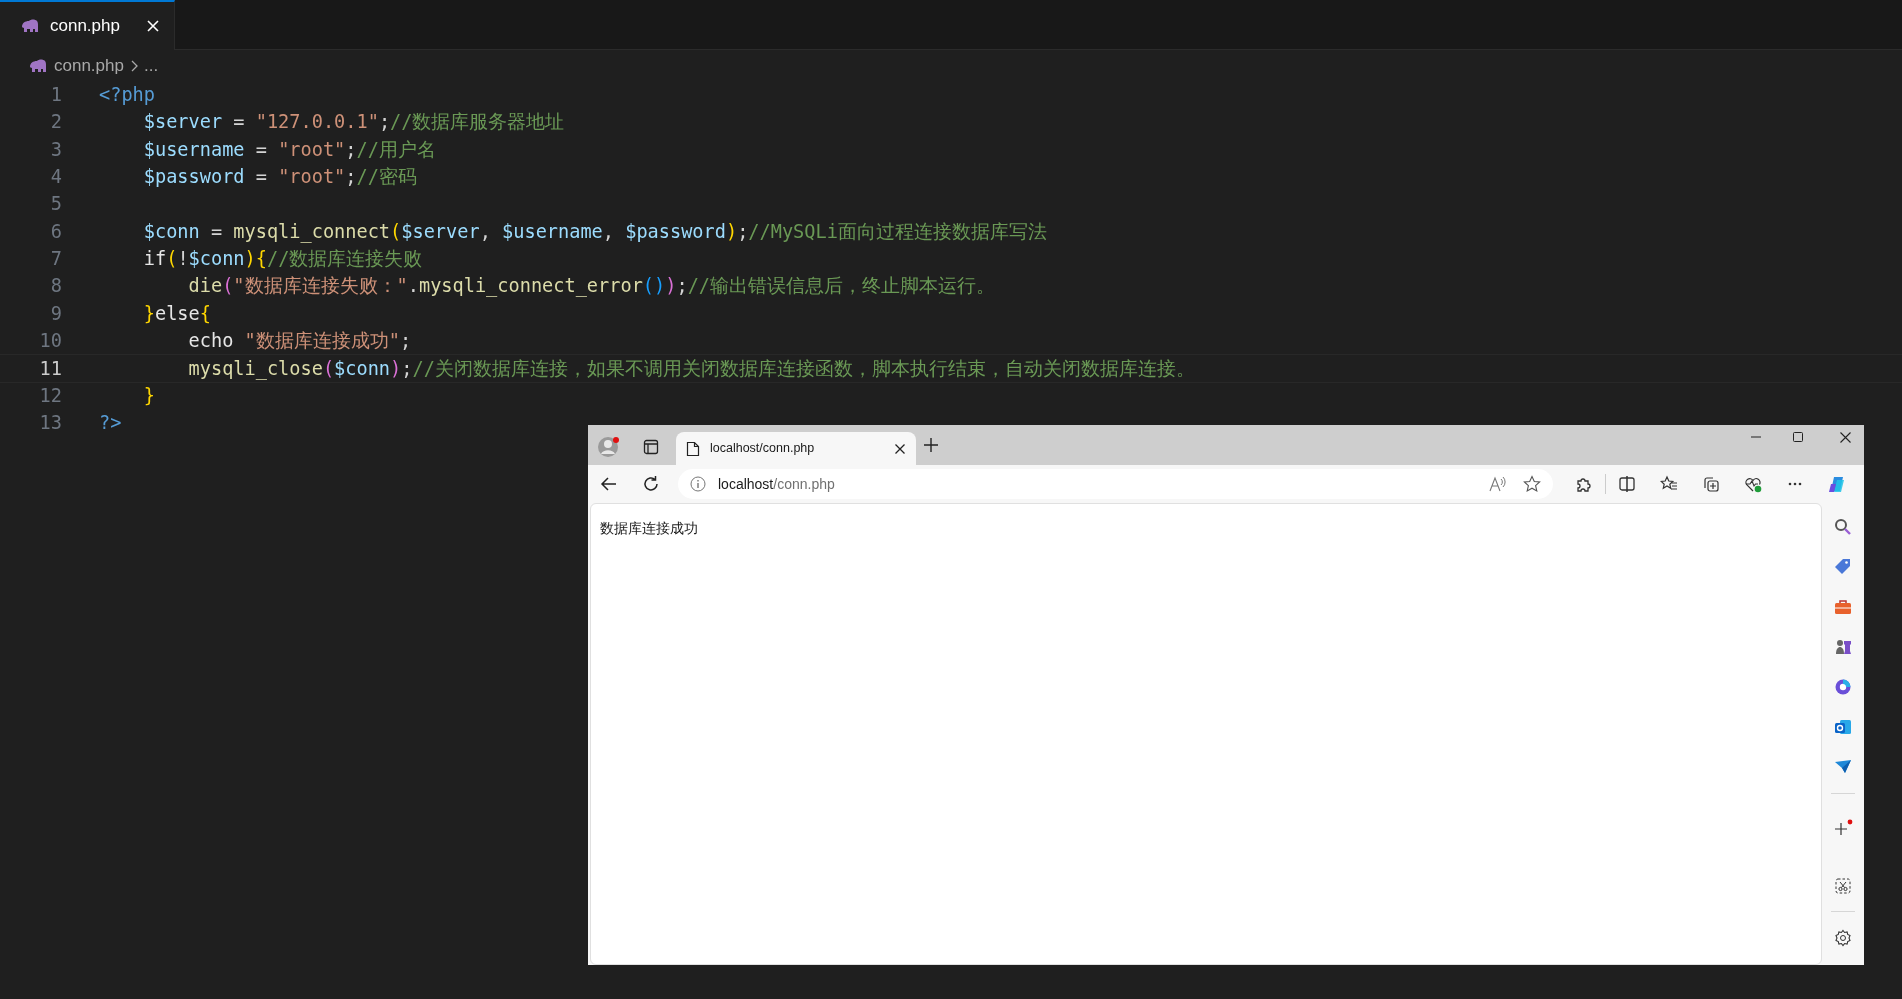 This screenshot has width=1902, height=999. What do you see at coordinates (796, 448) in the screenshot?
I see `browser-tab: localhost/conn.php` at bounding box center [796, 448].